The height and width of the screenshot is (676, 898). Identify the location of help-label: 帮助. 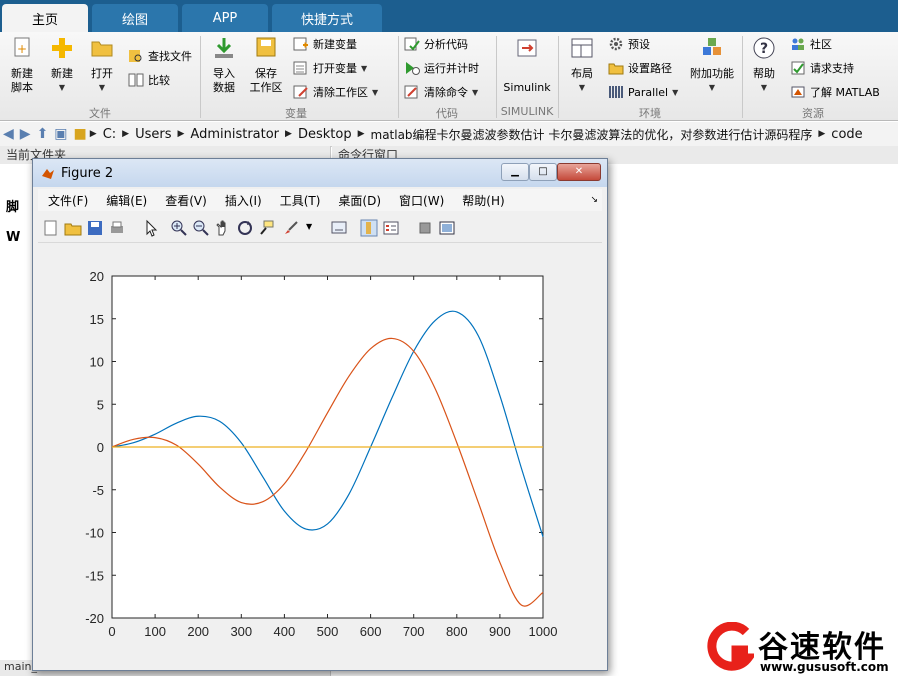
(764, 73).